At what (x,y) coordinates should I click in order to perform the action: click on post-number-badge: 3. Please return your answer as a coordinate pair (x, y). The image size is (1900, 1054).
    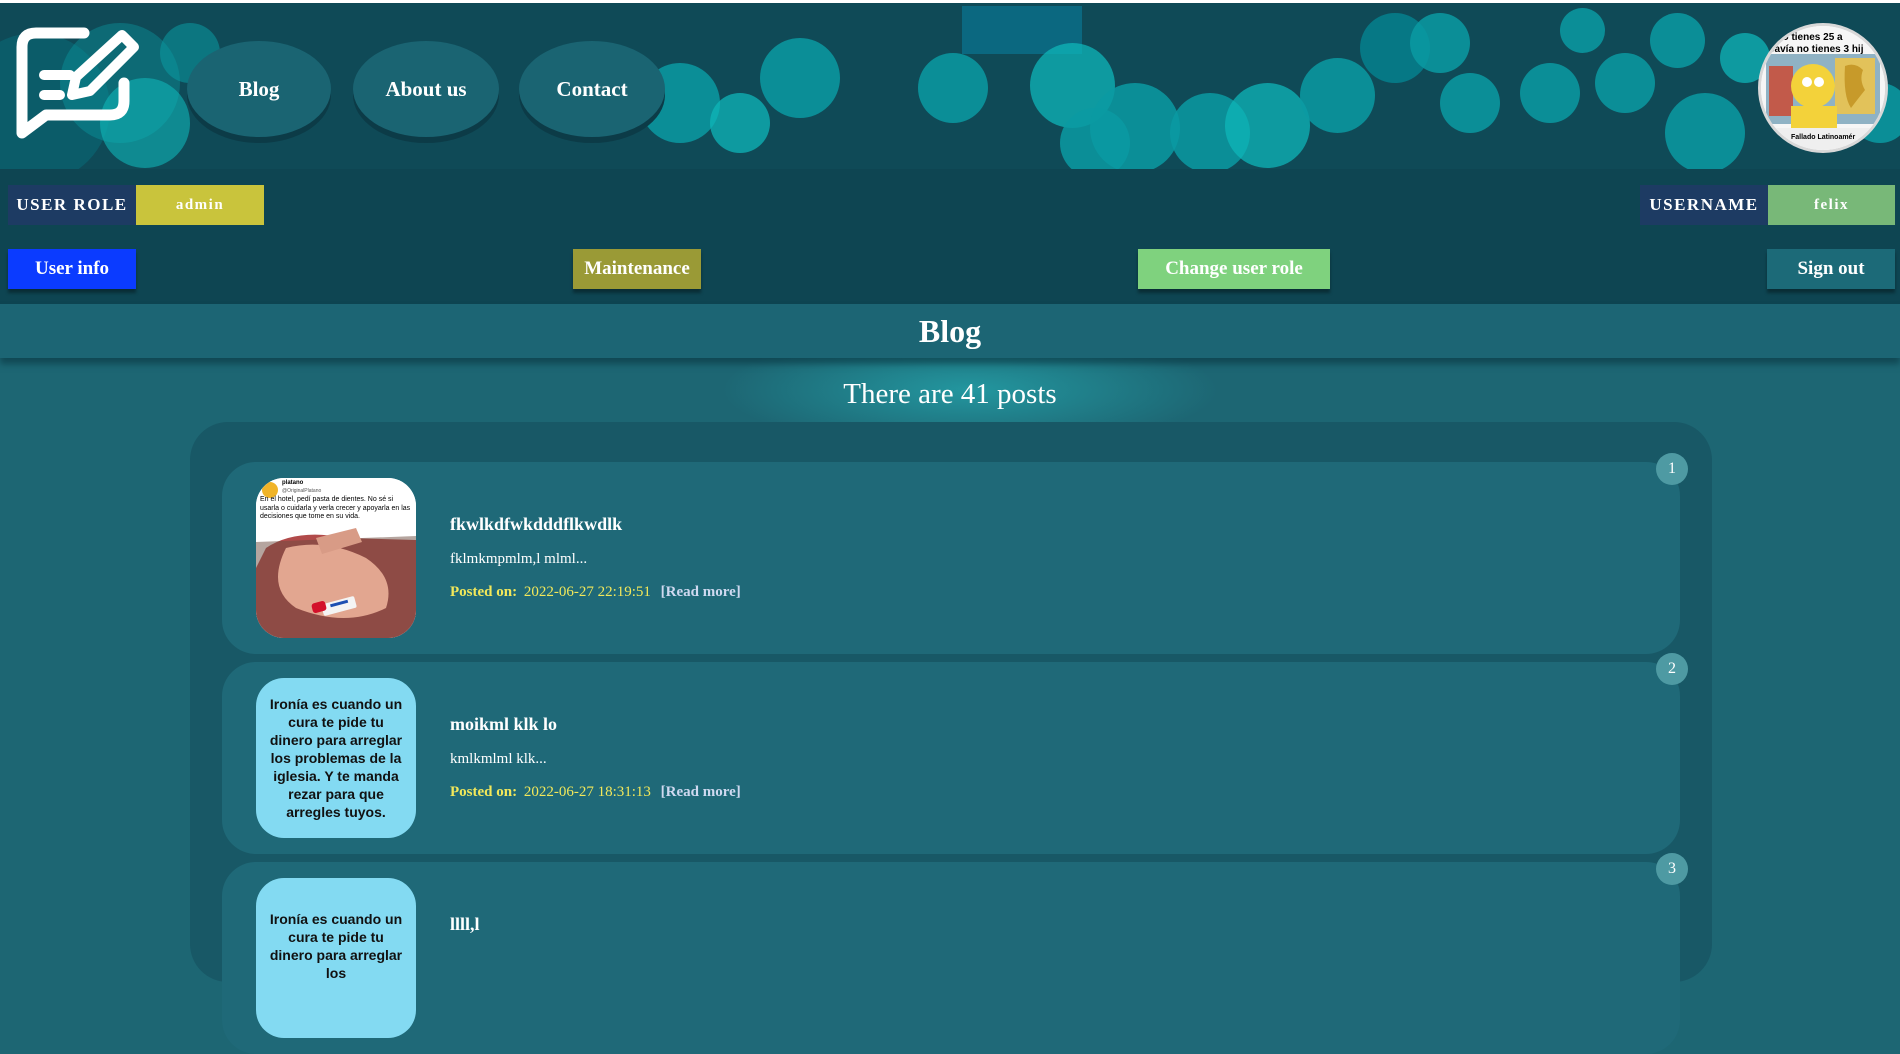
    Looking at the image, I should click on (1672, 869).